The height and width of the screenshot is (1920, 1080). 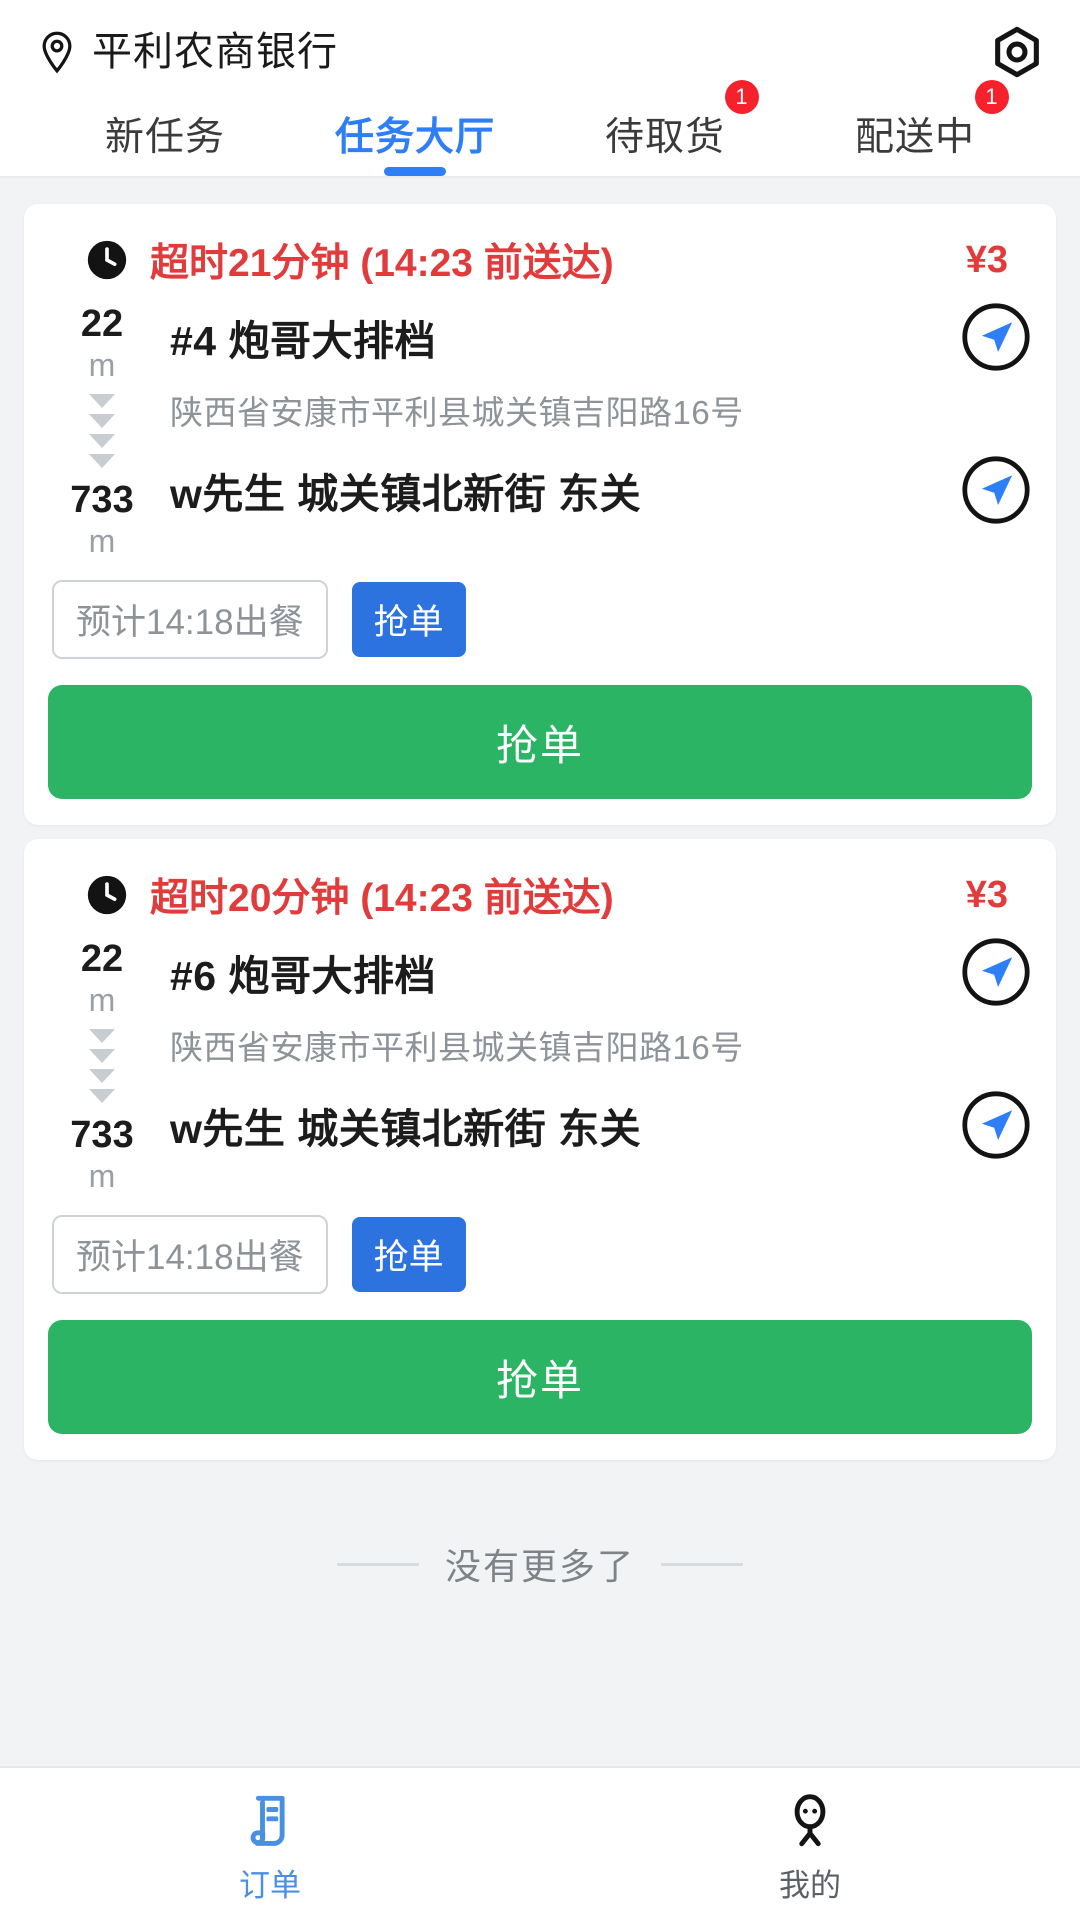 What do you see at coordinates (270, 1885) in the screenshot?
I see `tabbar-label: 订单` at bounding box center [270, 1885].